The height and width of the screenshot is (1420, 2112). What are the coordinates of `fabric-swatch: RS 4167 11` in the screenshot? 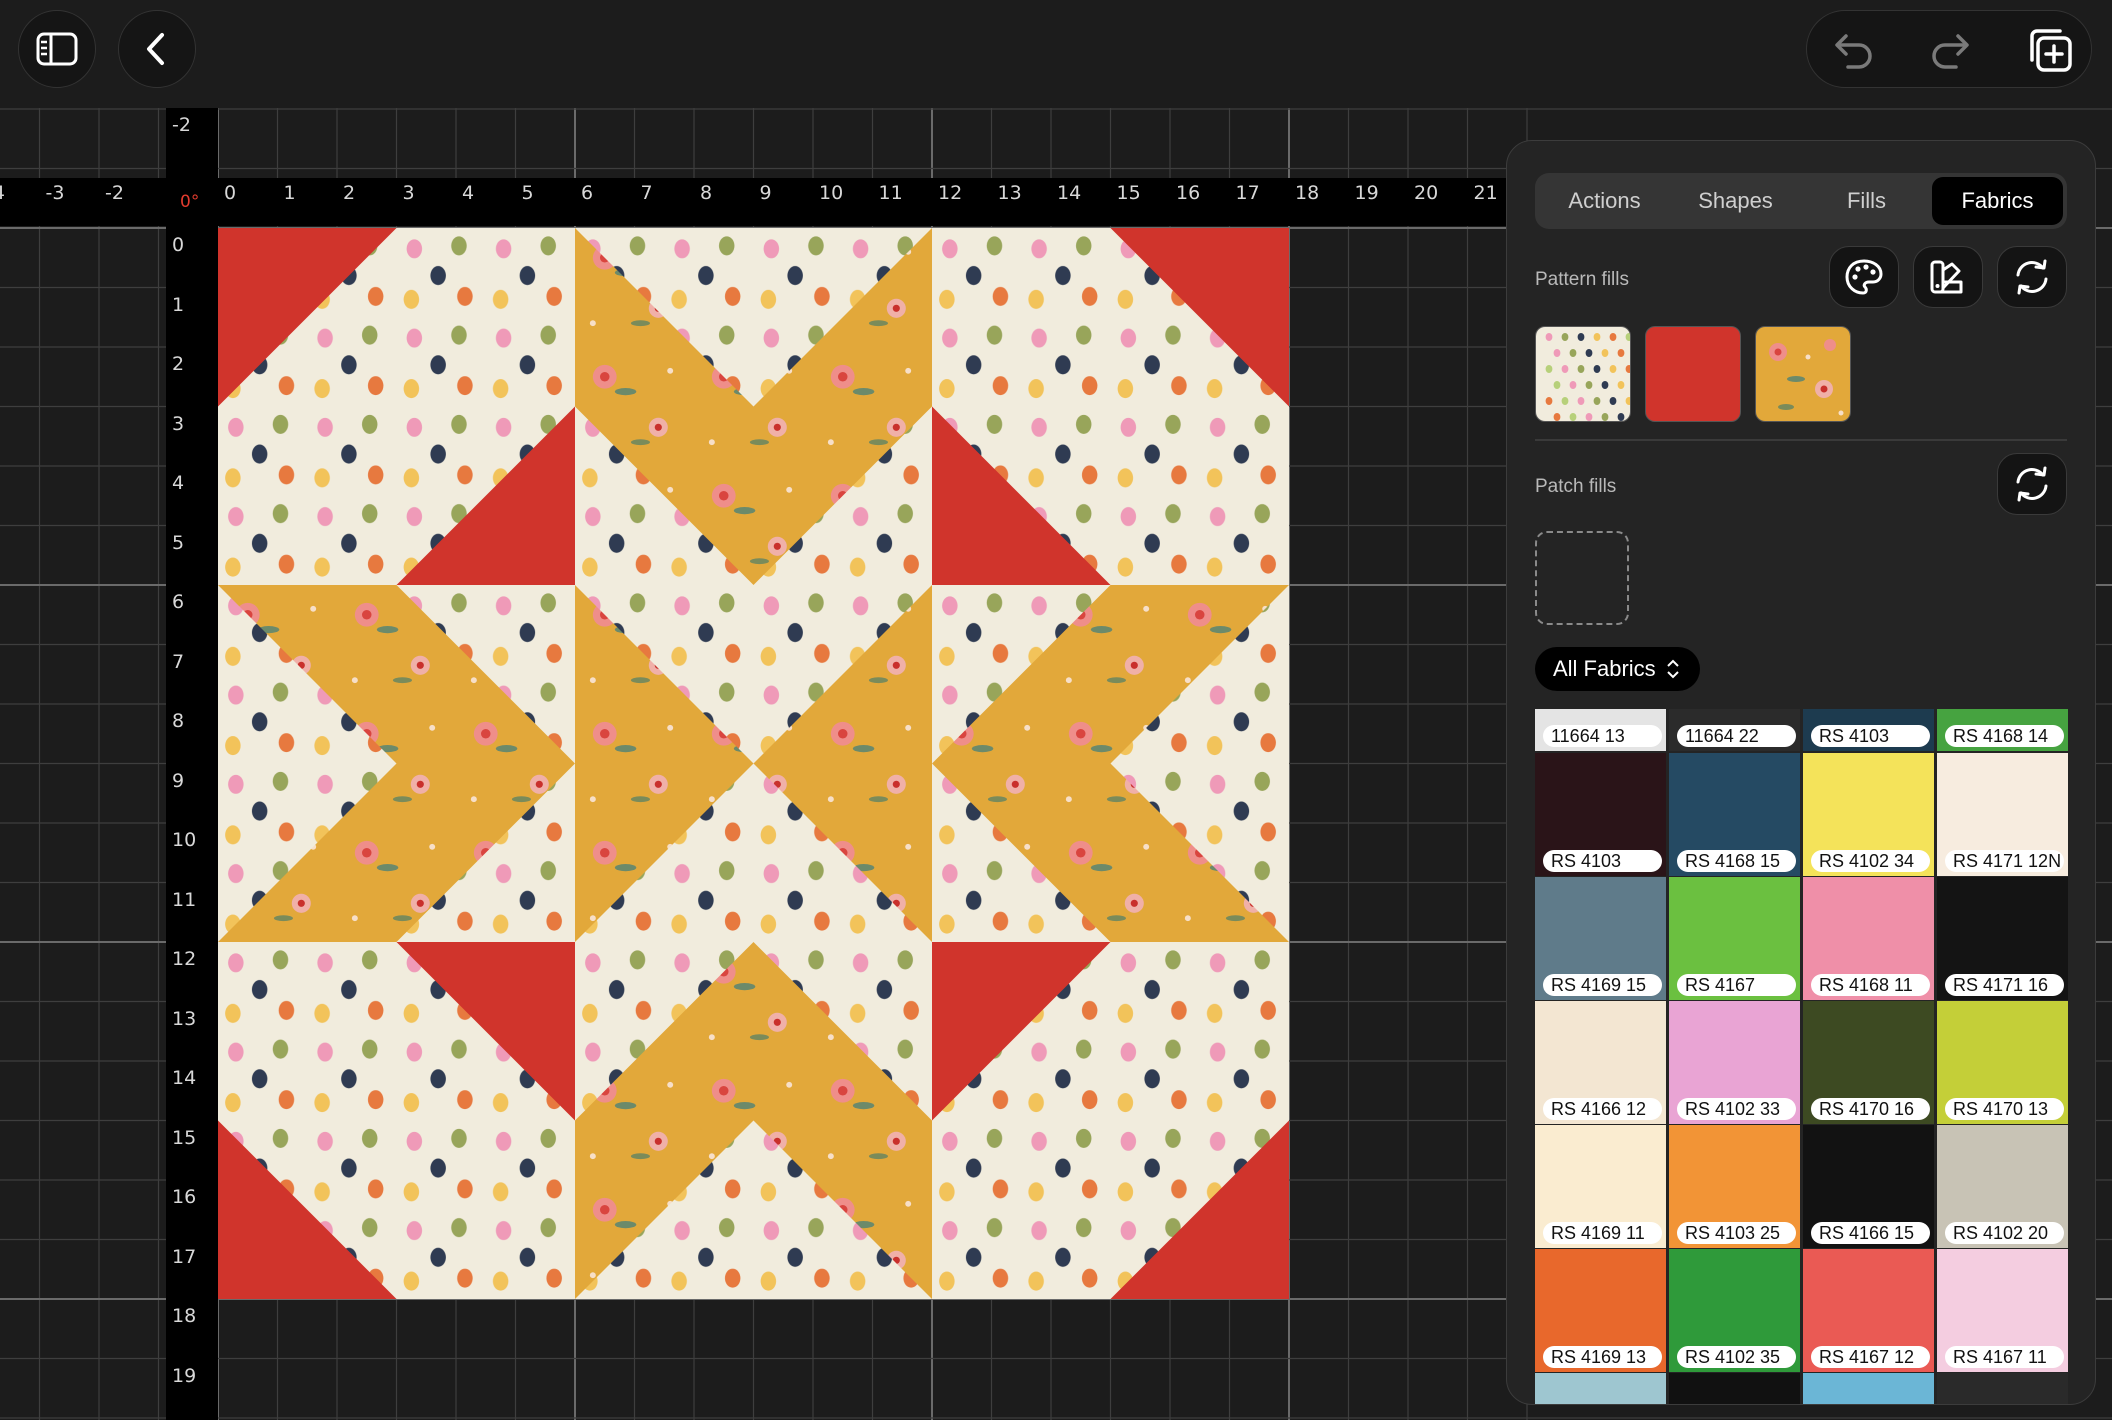 It's located at (2002, 1310).